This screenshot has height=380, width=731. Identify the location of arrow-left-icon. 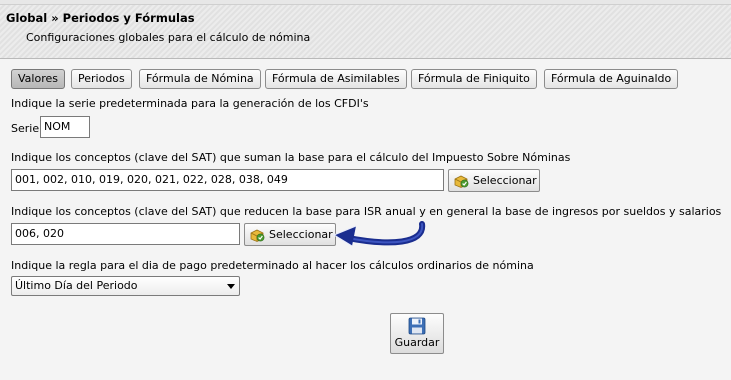
(379, 234).